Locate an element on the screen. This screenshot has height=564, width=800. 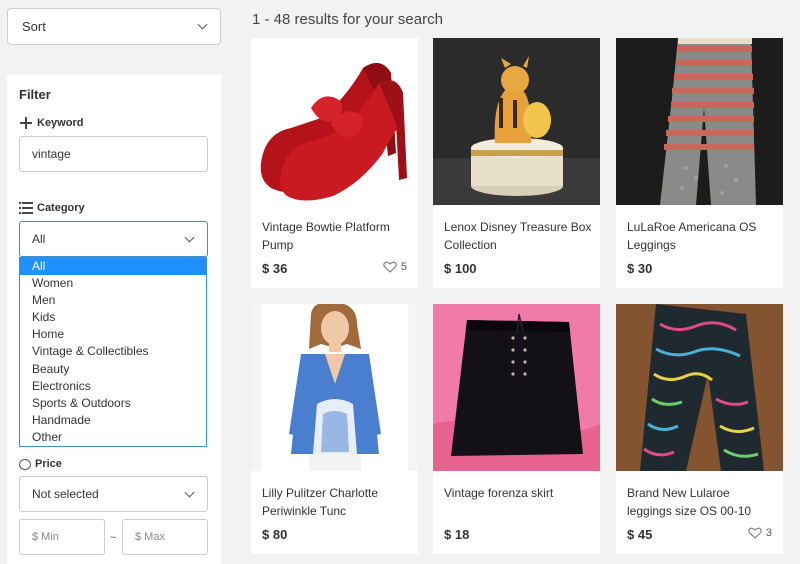
category-option: Home is located at coordinates (113, 334).